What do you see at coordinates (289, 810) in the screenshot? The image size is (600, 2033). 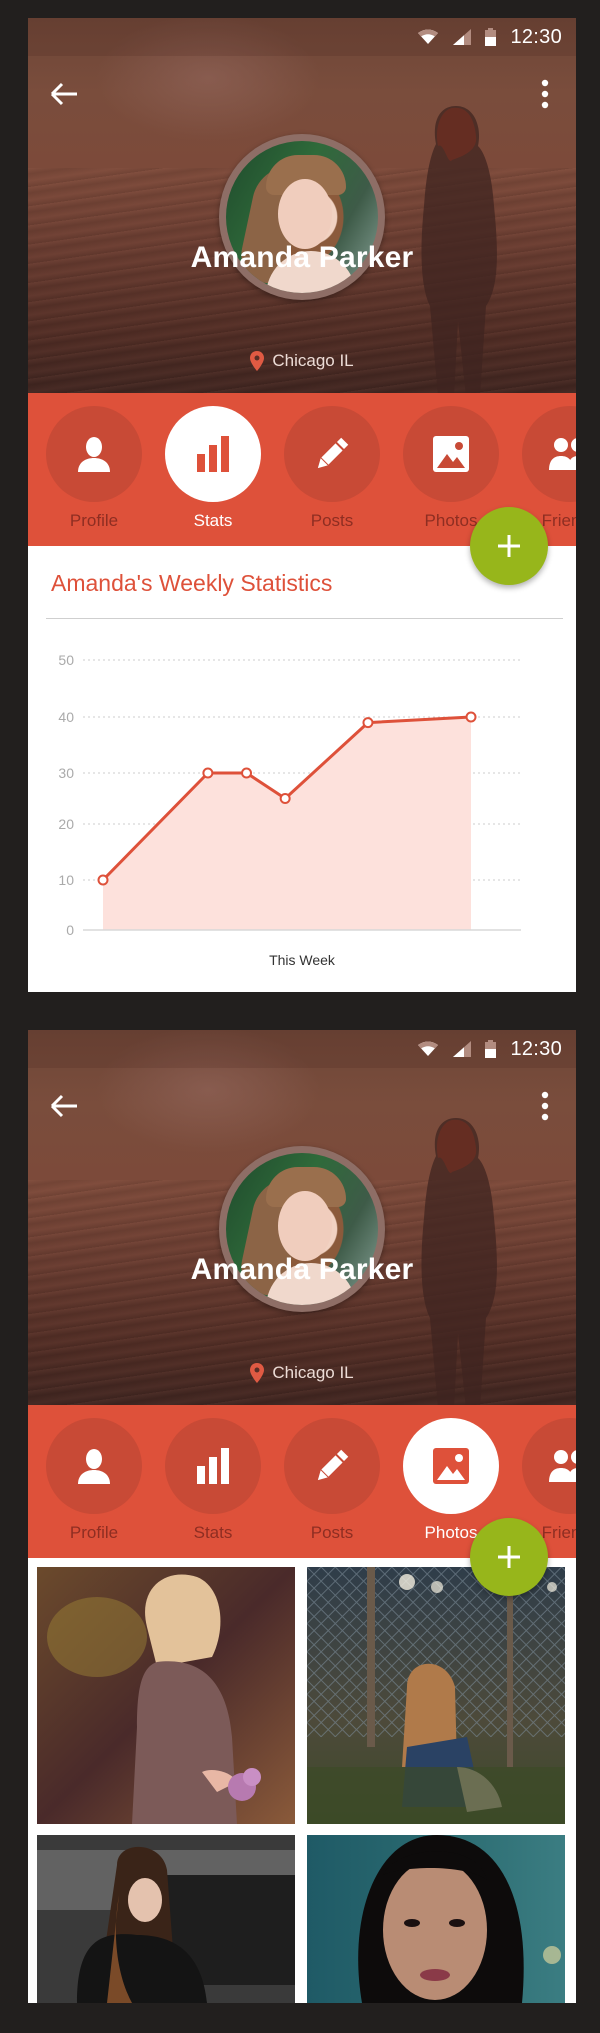 I see `weekly-stats-chart: 0 10 20 30 40 50 This Week` at bounding box center [289, 810].